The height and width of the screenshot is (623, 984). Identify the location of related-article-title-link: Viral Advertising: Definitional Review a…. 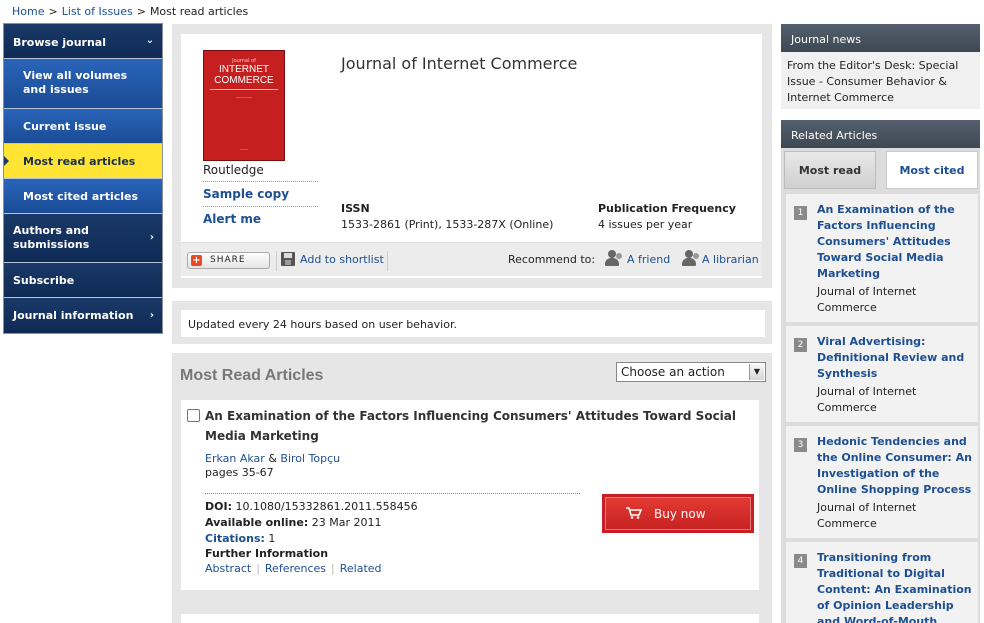
(897, 358).